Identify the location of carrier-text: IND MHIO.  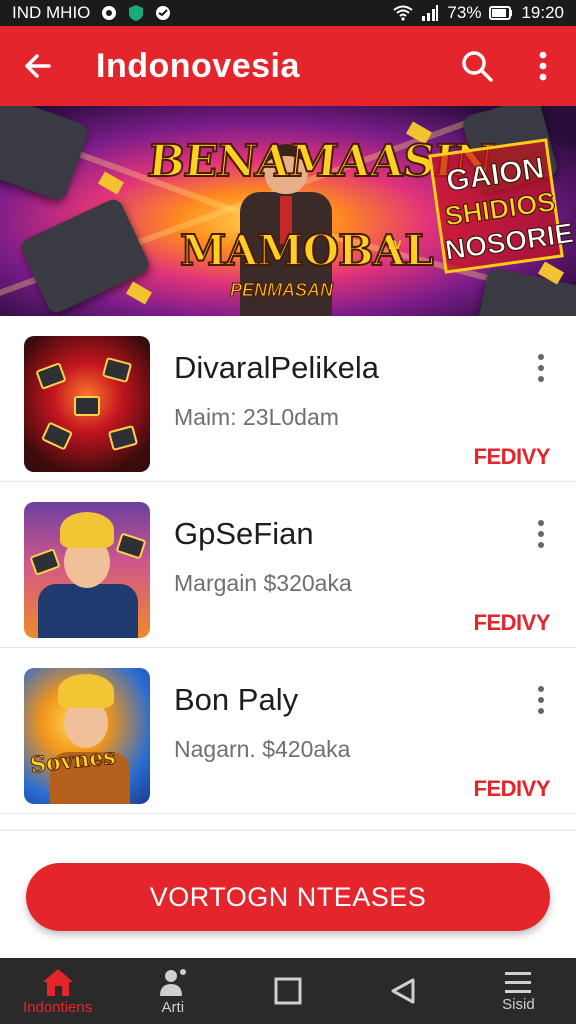
(51, 12).